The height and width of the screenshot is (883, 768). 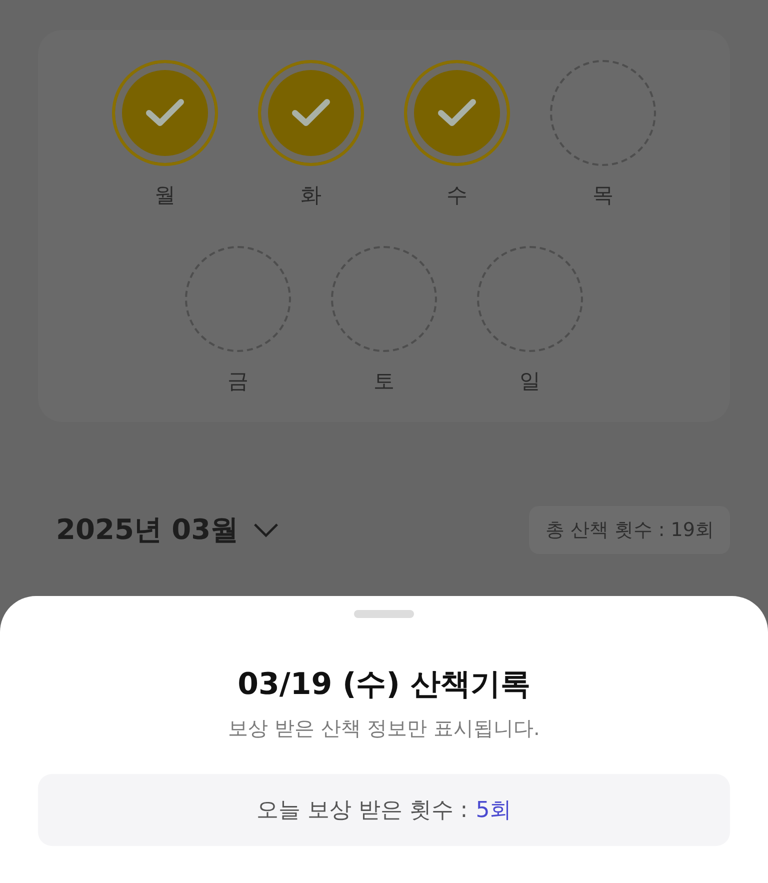 What do you see at coordinates (311, 195) in the screenshot?
I see `weekday-label: 화` at bounding box center [311, 195].